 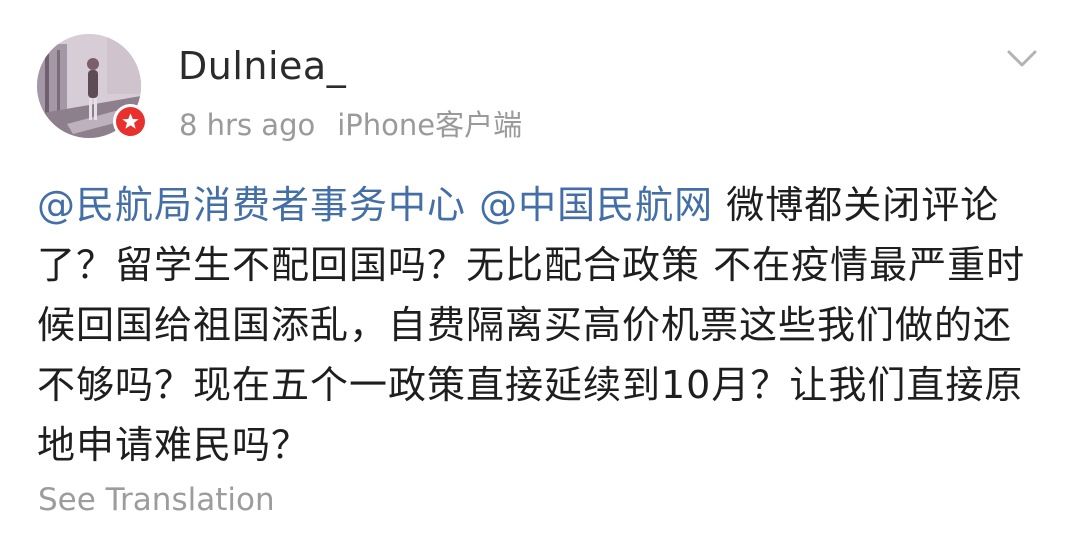 What do you see at coordinates (596, 205) in the screenshot?
I see `mention-link: @中国民航网` at bounding box center [596, 205].